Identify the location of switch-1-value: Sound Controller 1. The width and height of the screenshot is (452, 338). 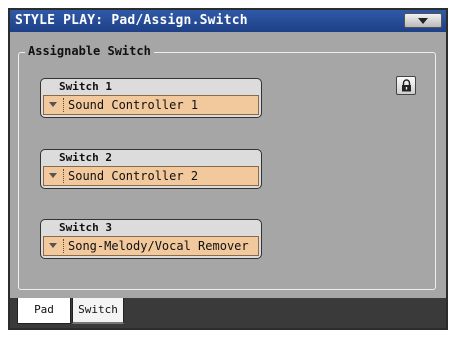
(133, 105).